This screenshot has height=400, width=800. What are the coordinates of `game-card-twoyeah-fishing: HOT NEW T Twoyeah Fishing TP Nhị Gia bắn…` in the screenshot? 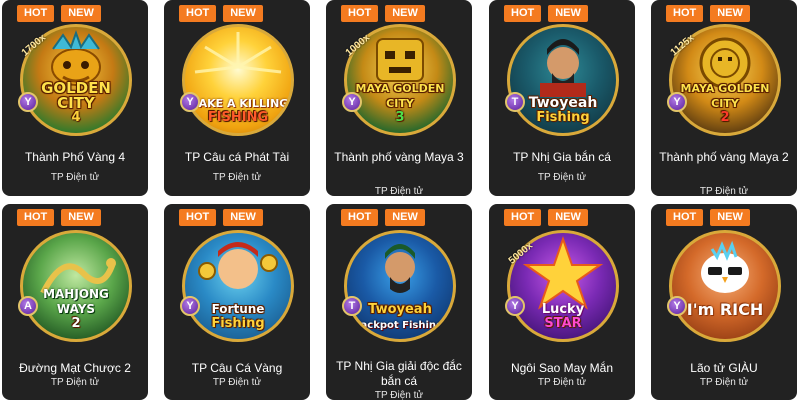 It's located at (562, 98).